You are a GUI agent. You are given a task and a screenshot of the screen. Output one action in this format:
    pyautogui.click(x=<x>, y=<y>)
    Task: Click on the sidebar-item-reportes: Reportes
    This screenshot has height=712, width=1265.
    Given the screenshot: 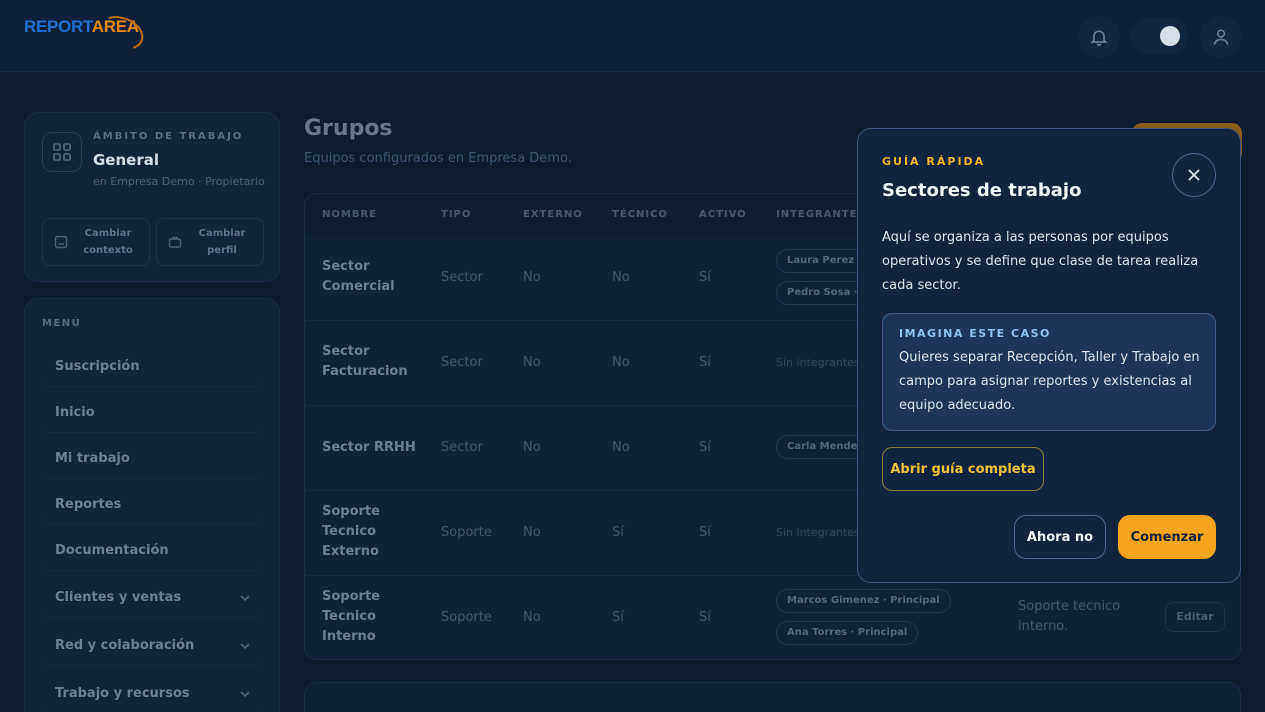 What is the action you would take?
    pyautogui.click(x=153, y=505)
    